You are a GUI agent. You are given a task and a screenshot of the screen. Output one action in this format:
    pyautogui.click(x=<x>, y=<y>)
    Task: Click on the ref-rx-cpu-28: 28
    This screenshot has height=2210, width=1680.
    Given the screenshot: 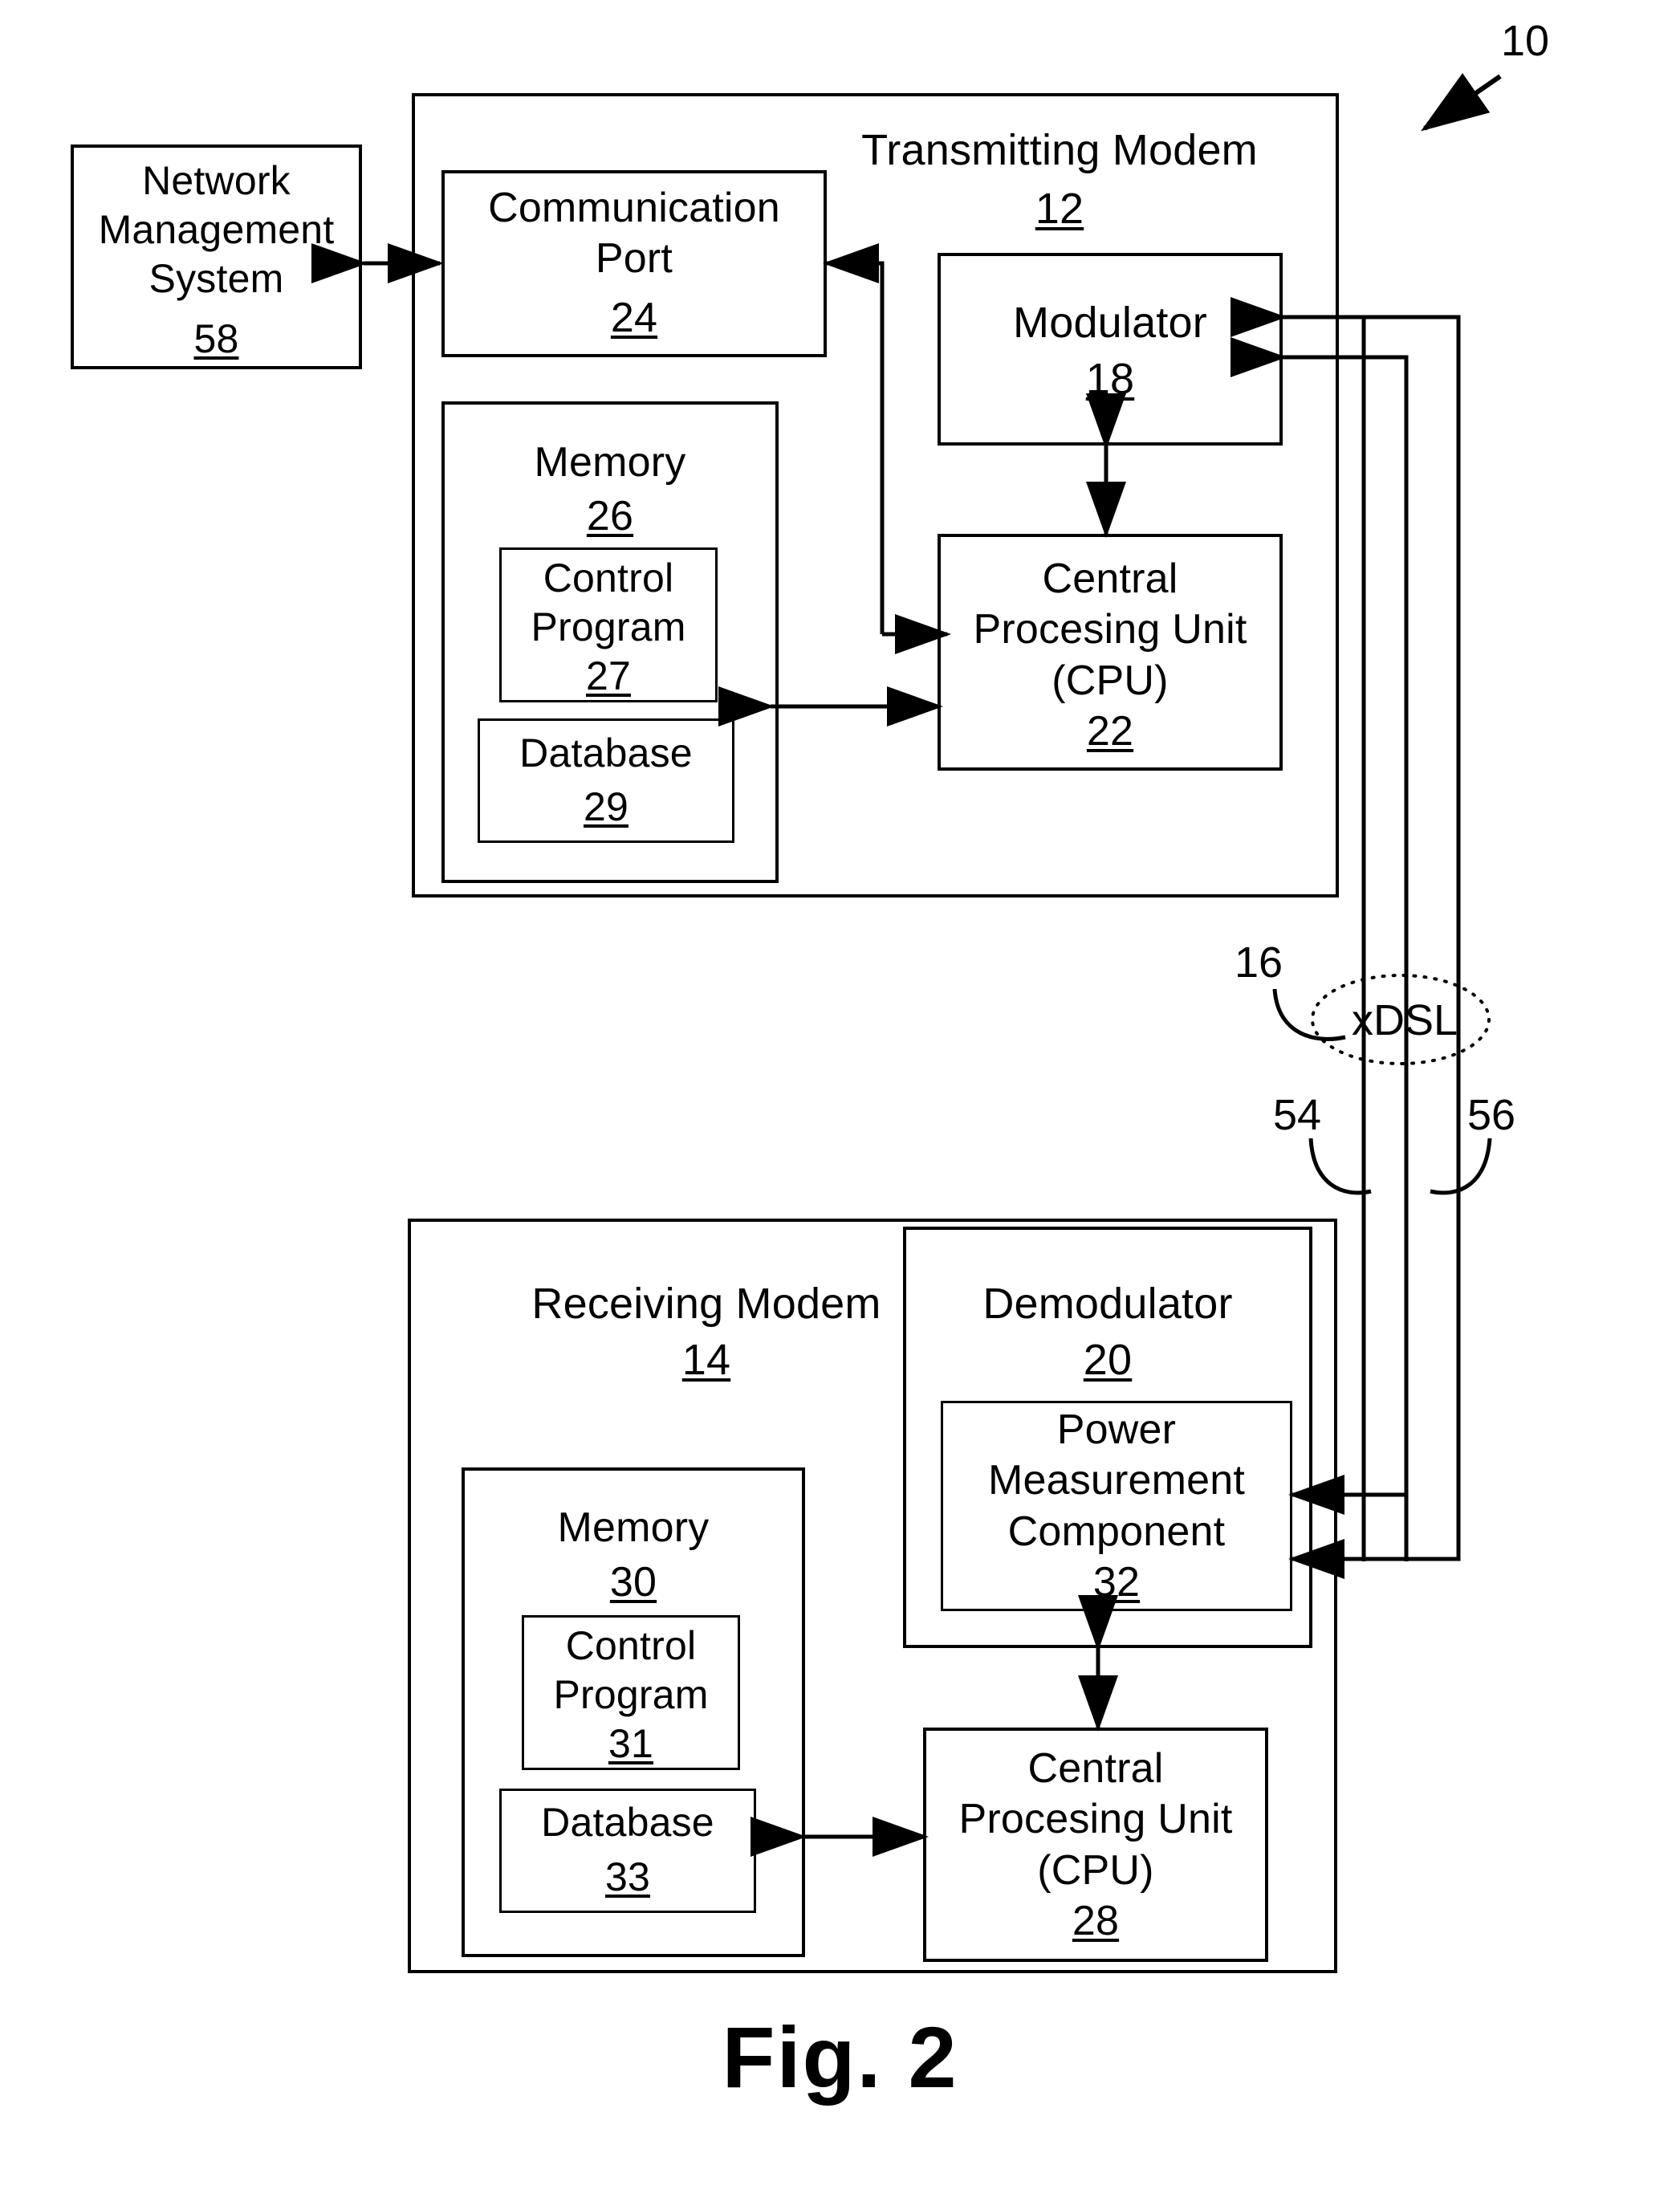 What is the action you would take?
    pyautogui.click(x=1096, y=1921)
    